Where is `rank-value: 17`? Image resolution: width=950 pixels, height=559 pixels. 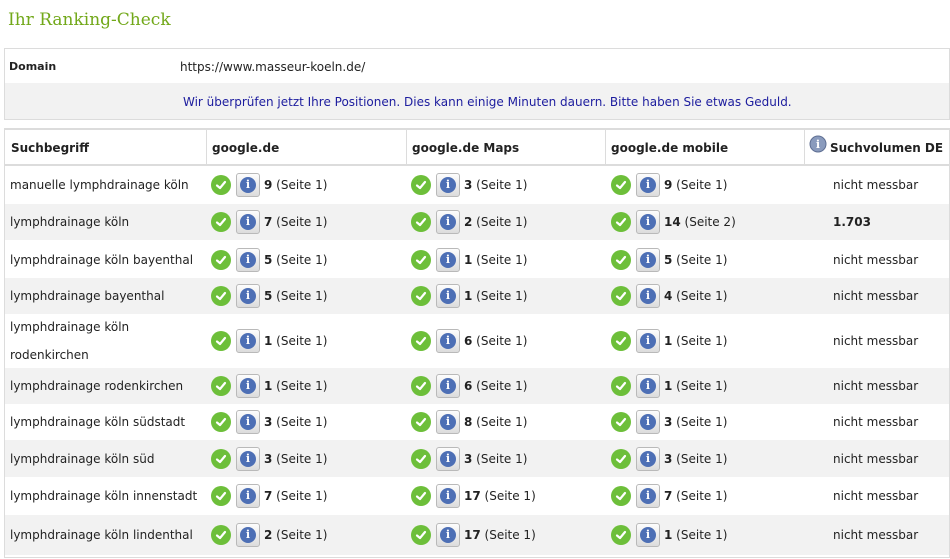 rank-value: 17 is located at coordinates (472, 495).